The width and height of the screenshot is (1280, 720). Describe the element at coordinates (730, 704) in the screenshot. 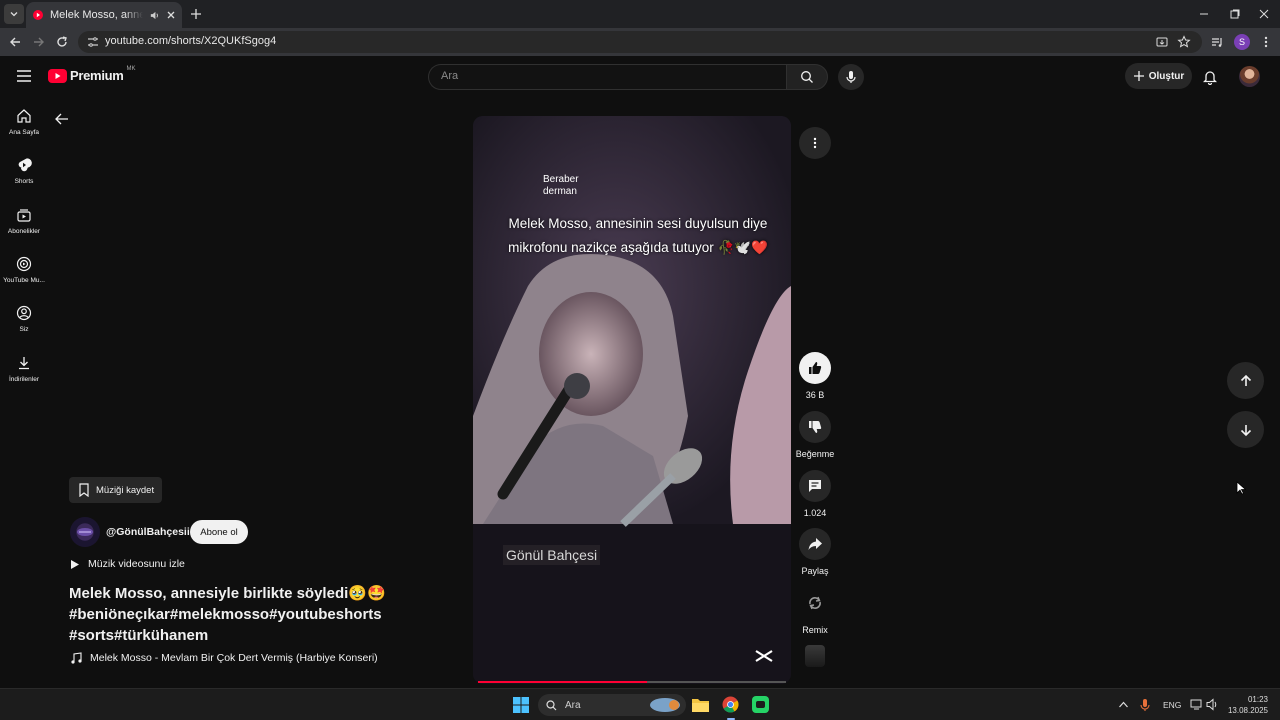

I see `chrome-icon` at that location.